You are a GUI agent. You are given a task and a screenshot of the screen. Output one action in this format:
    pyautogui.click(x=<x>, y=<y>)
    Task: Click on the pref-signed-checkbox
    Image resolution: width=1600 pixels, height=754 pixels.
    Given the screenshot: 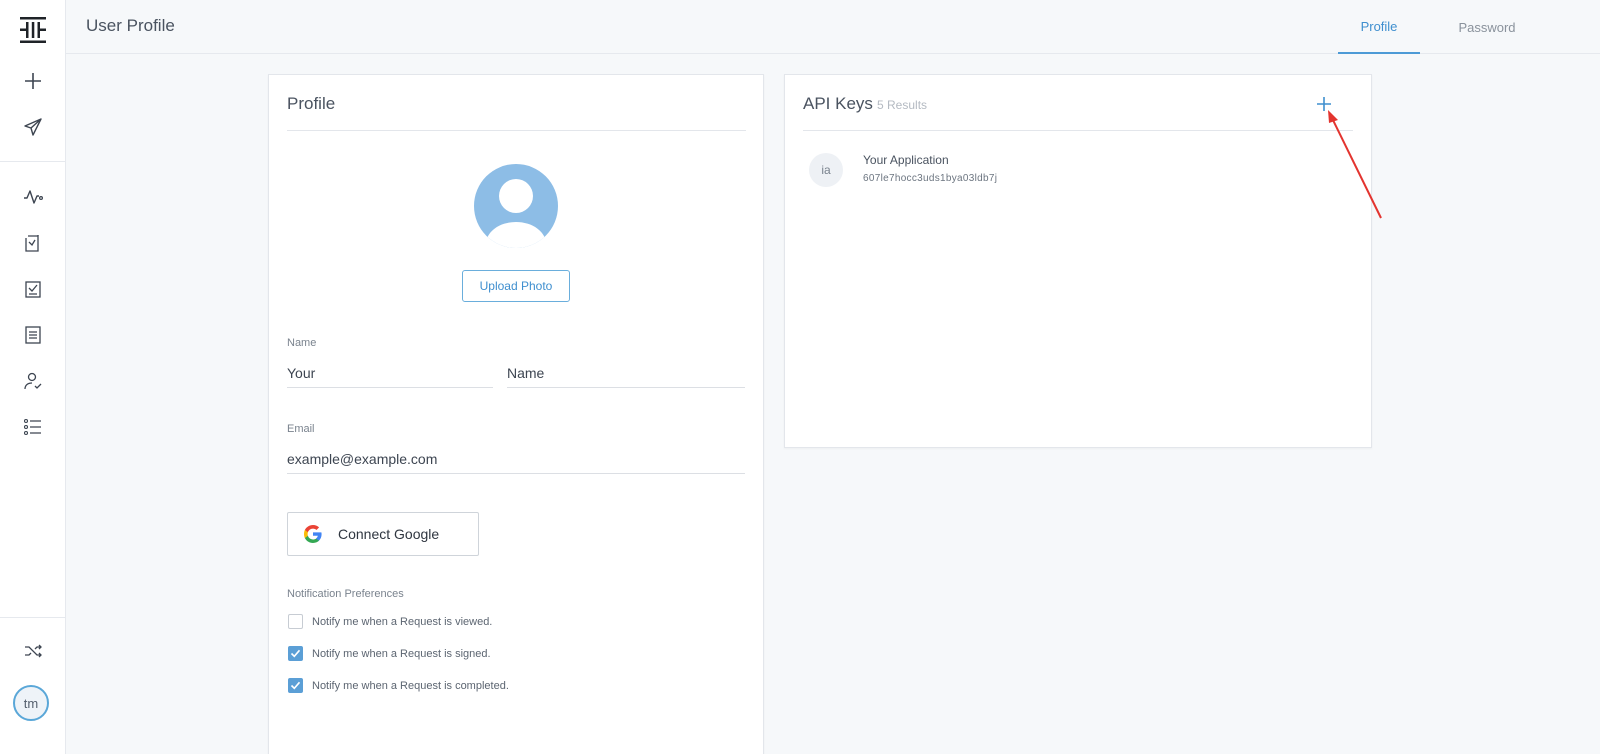 What is the action you would take?
    pyautogui.click(x=295, y=653)
    